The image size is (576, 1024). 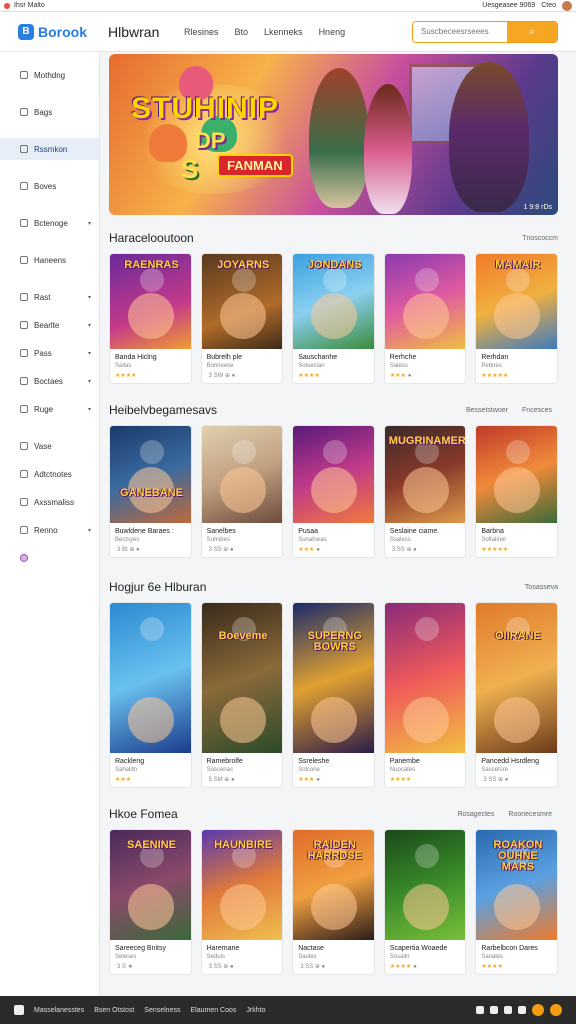 I want to click on browser-title: Ihsr Malto, so click(x=29, y=5).